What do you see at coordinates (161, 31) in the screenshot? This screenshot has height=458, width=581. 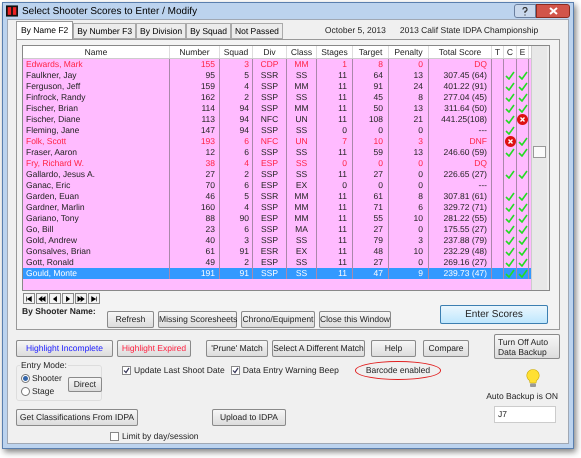 I see `tab: By Division` at bounding box center [161, 31].